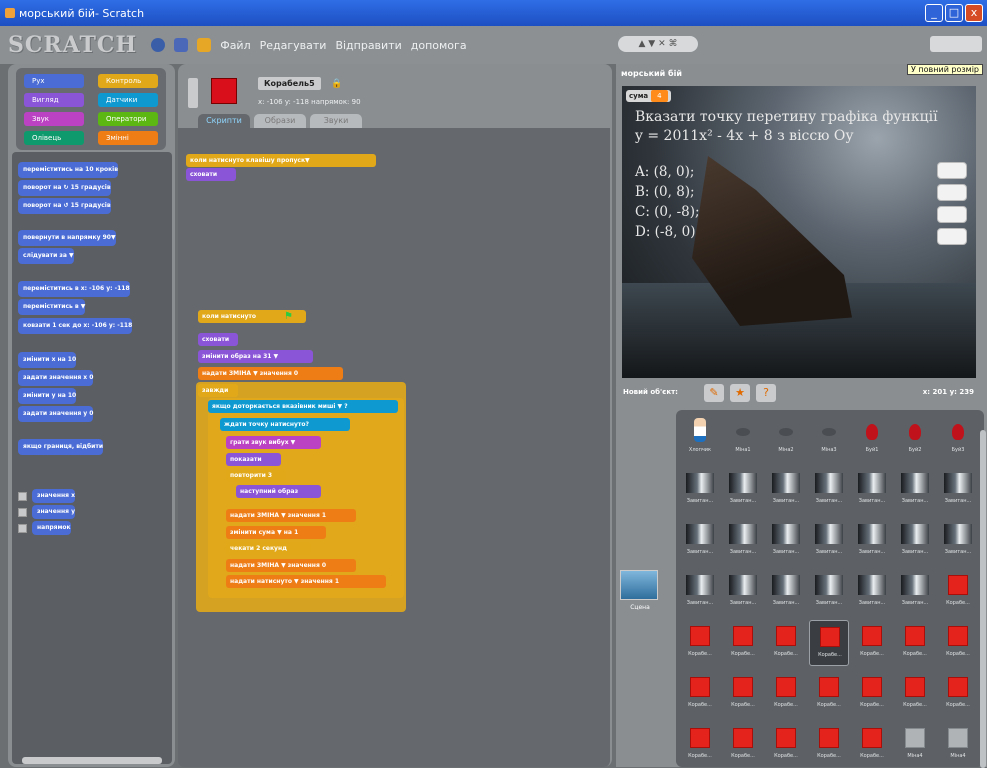 This screenshot has width=987, height=768. I want to click on lock-icon: 🔒, so click(336, 84).